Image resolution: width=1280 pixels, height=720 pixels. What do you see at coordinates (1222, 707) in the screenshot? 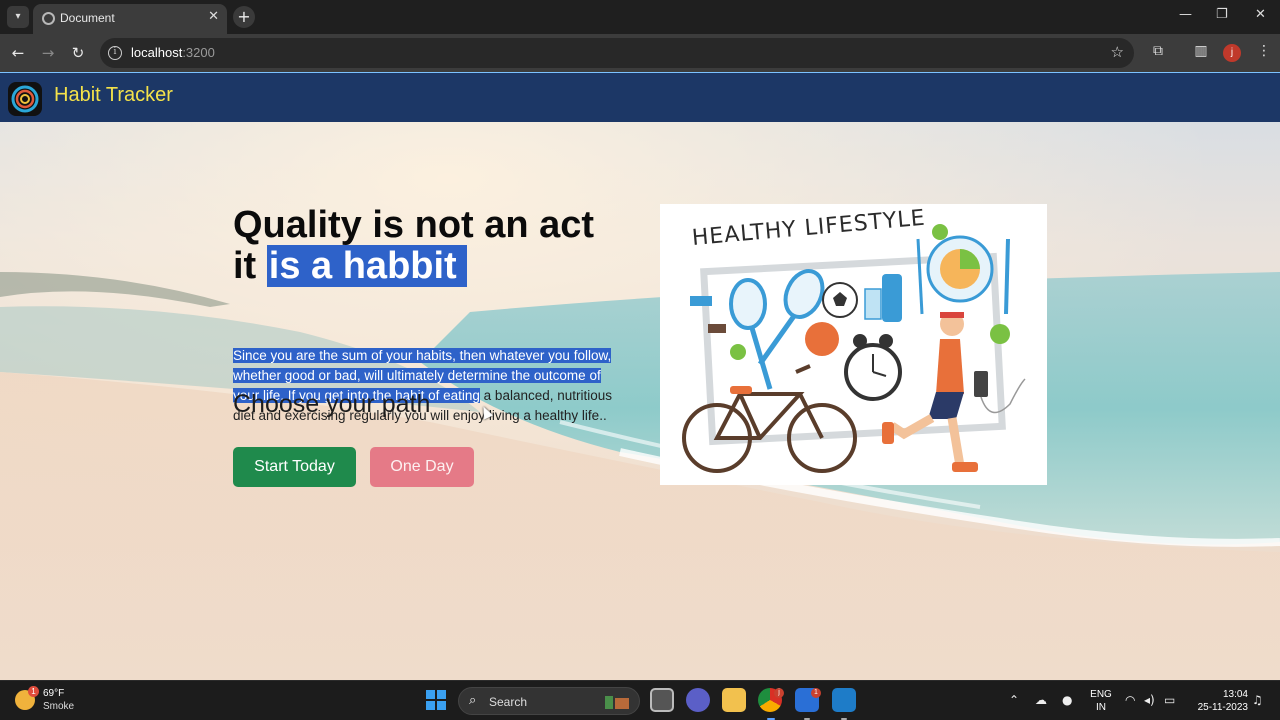
I see `clock-date: 25-11-2023` at bounding box center [1222, 707].